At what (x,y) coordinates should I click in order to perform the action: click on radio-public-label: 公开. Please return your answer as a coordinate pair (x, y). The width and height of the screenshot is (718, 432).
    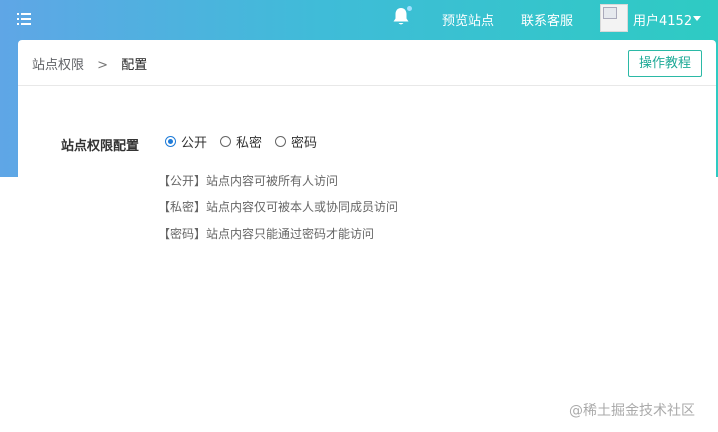
    Looking at the image, I should click on (194, 143).